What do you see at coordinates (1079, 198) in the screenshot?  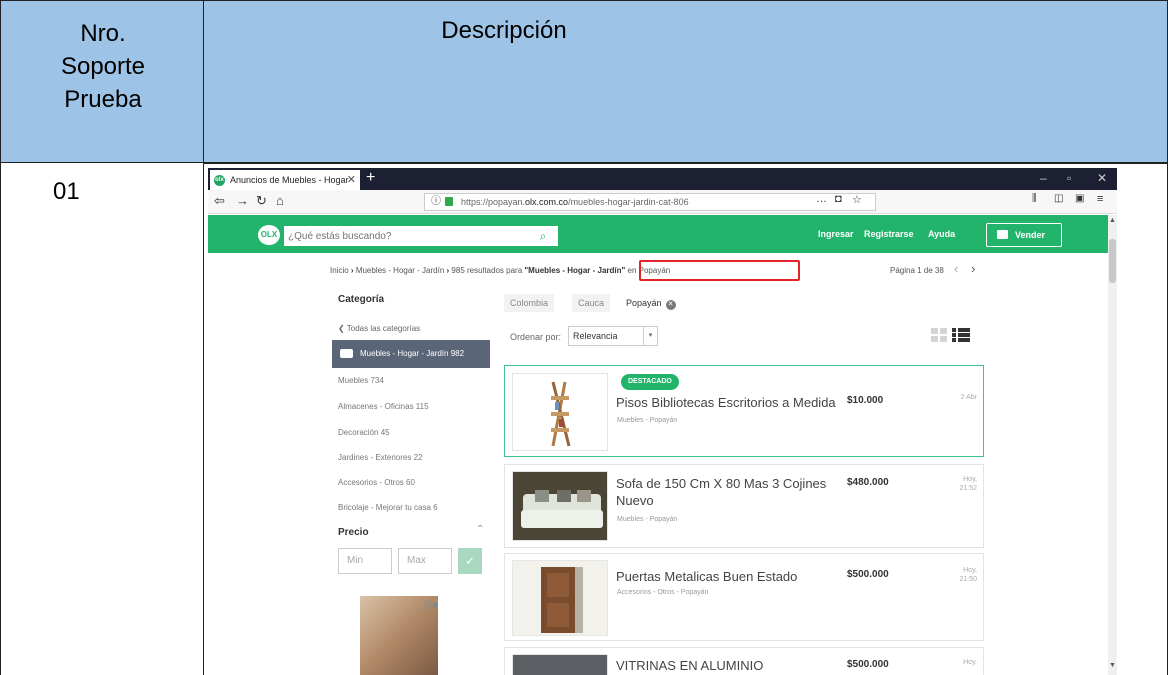 I see `screenshot-icon: ▣` at bounding box center [1079, 198].